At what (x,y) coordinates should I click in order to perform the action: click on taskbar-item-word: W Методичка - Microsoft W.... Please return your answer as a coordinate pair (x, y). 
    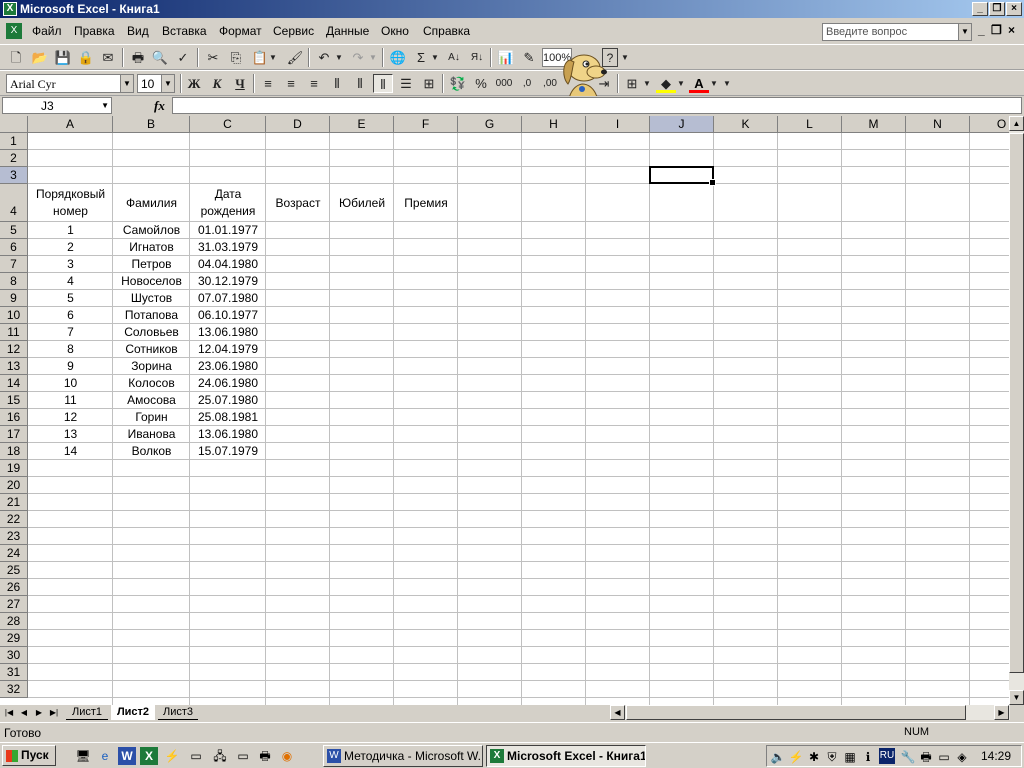
    Looking at the image, I should click on (403, 756).